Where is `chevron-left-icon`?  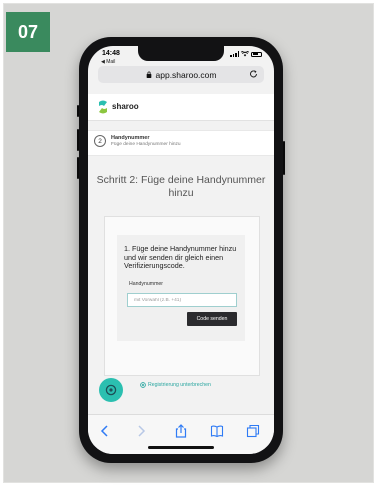
chevron-left-icon is located at coordinates (105, 431).